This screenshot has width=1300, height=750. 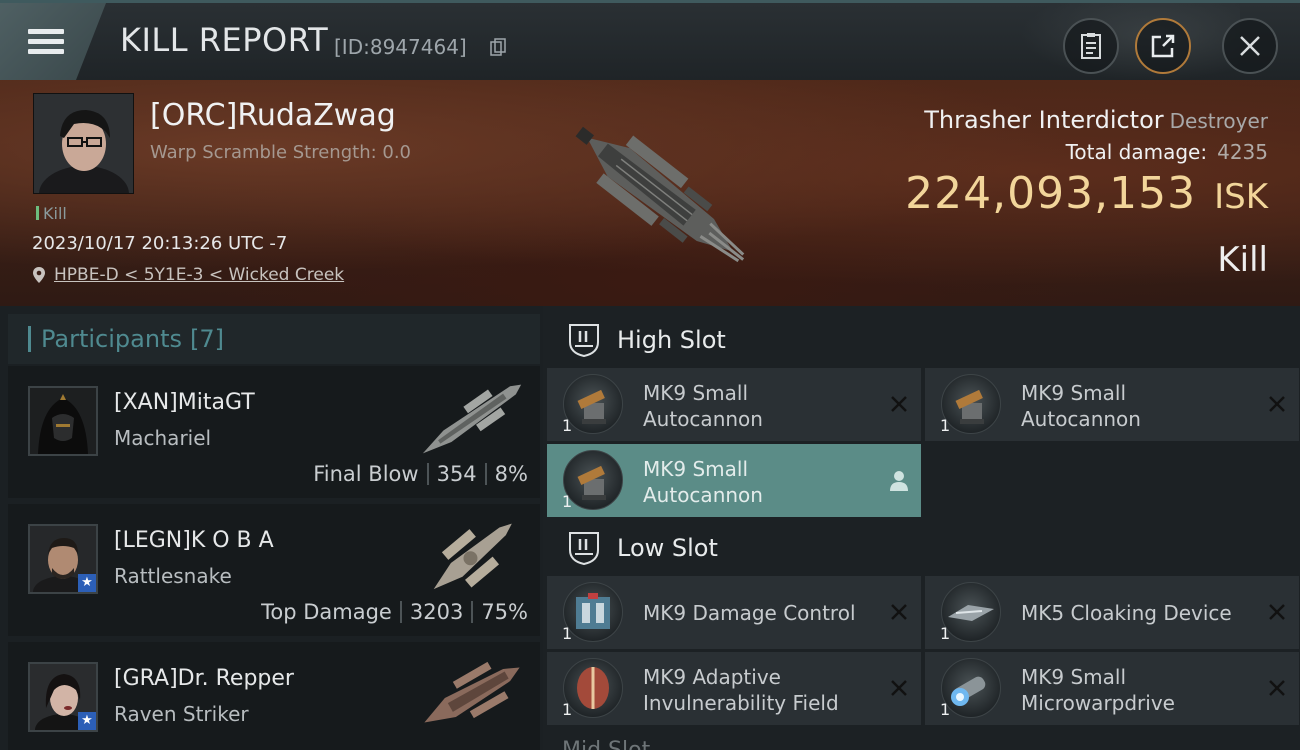 I want to click on participants-header: Participants [7], so click(x=274, y=339).